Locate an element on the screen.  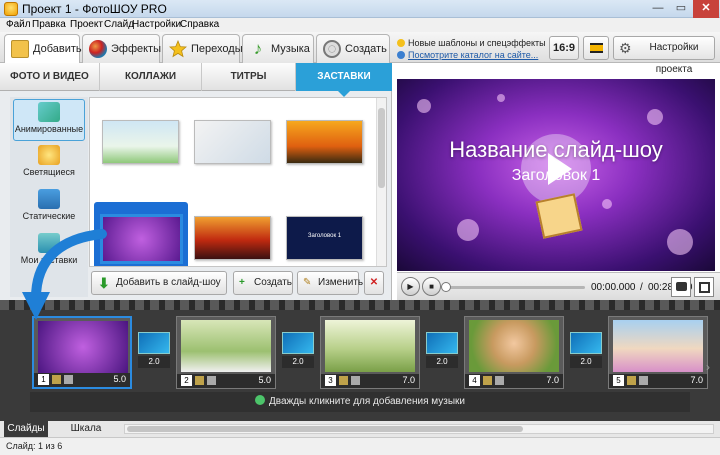
slide-3-thumbnail is located at coordinates (370, 346).